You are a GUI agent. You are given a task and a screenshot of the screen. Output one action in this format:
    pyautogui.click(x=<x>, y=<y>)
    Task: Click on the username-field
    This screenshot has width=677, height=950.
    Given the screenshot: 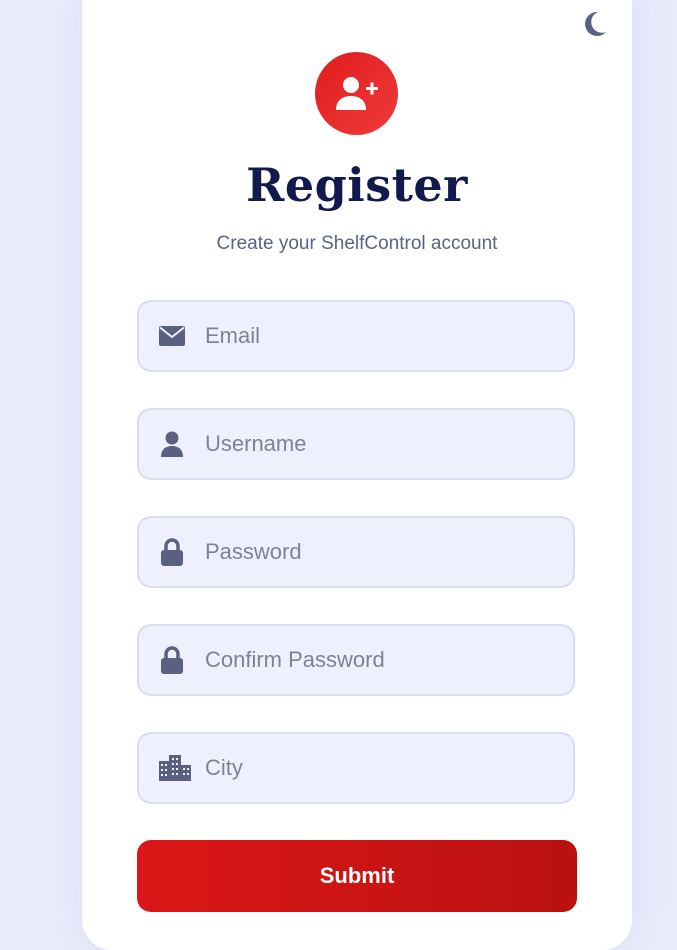 What is the action you would take?
    pyautogui.click(x=356, y=444)
    